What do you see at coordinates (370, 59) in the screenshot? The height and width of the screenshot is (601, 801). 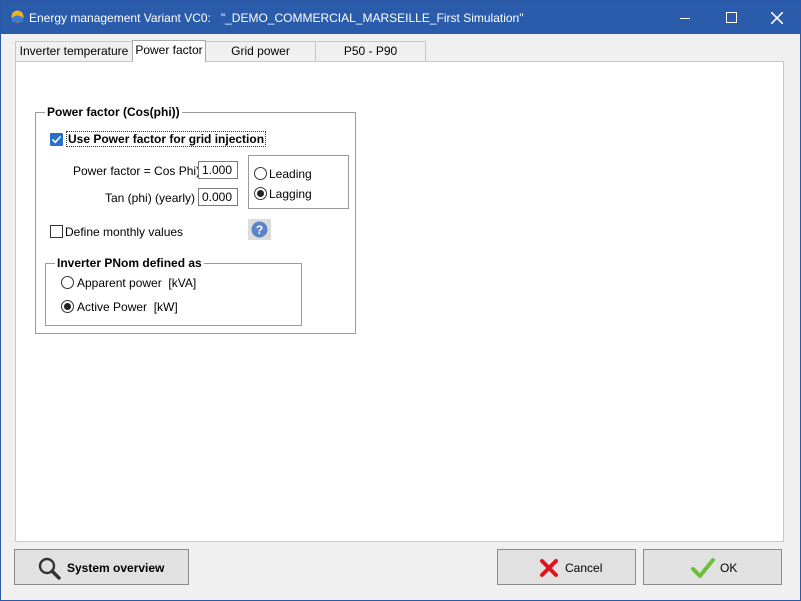 I see `tab-p50-p90-estimation: P50 - P90 estimation` at bounding box center [370, 59].